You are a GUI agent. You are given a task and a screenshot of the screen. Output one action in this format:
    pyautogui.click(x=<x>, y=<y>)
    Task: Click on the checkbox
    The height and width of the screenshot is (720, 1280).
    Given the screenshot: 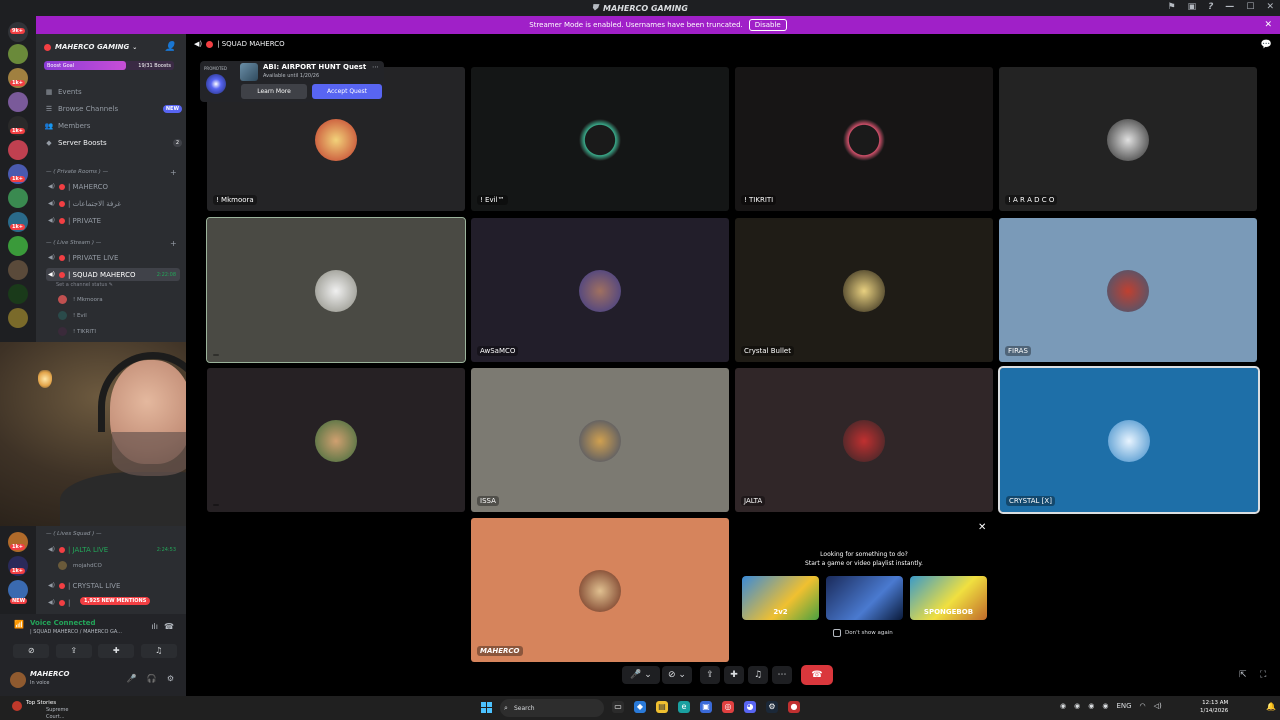 What is the action you would take?
    pyautogui.click(x=837, y=633)
    